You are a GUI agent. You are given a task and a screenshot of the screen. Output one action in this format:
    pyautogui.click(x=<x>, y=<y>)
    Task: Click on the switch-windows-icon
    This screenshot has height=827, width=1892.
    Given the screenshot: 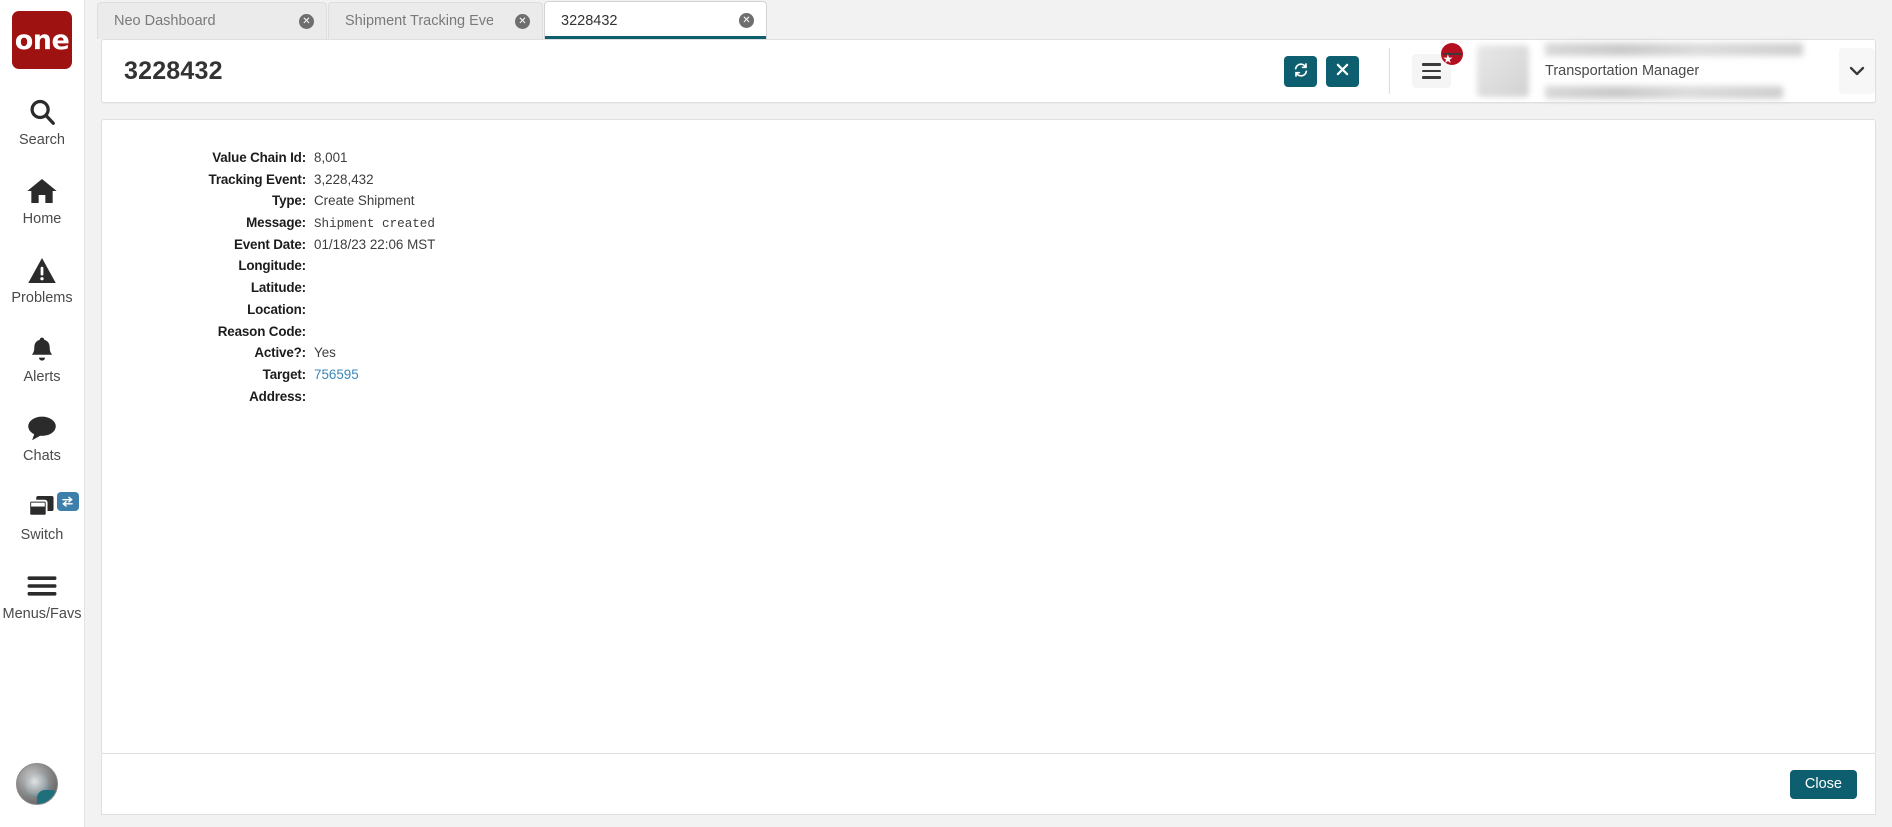 What is the action you would take?
    pyautogui.click(x=42, y=507)
    